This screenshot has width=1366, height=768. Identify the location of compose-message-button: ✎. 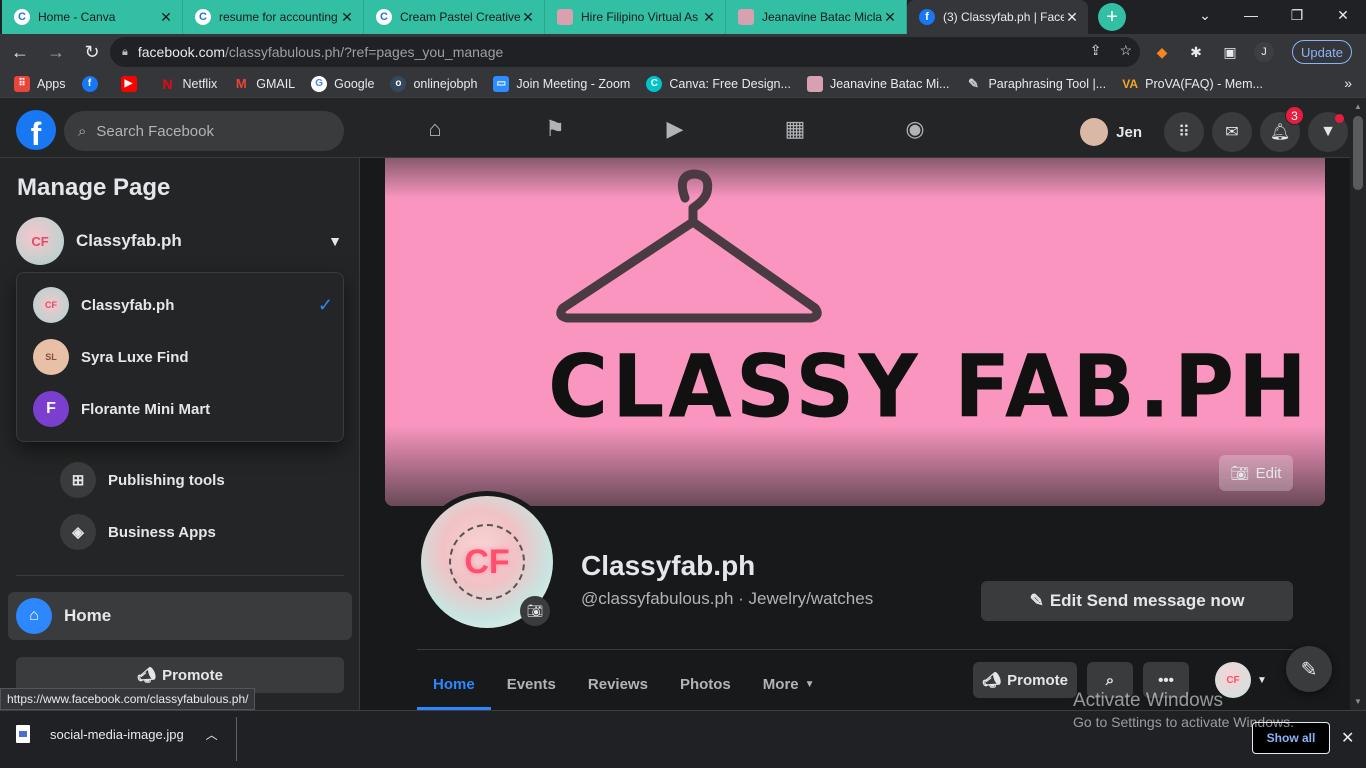
(1309, 669).